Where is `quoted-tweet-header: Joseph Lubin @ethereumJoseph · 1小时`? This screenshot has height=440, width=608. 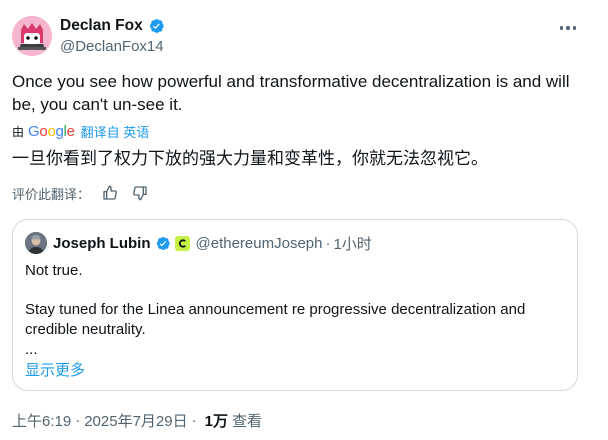 quoted-tweet-header: Joseph Lubin @ethereumJoseph · 1小时 is located at coordinates (198, 243).